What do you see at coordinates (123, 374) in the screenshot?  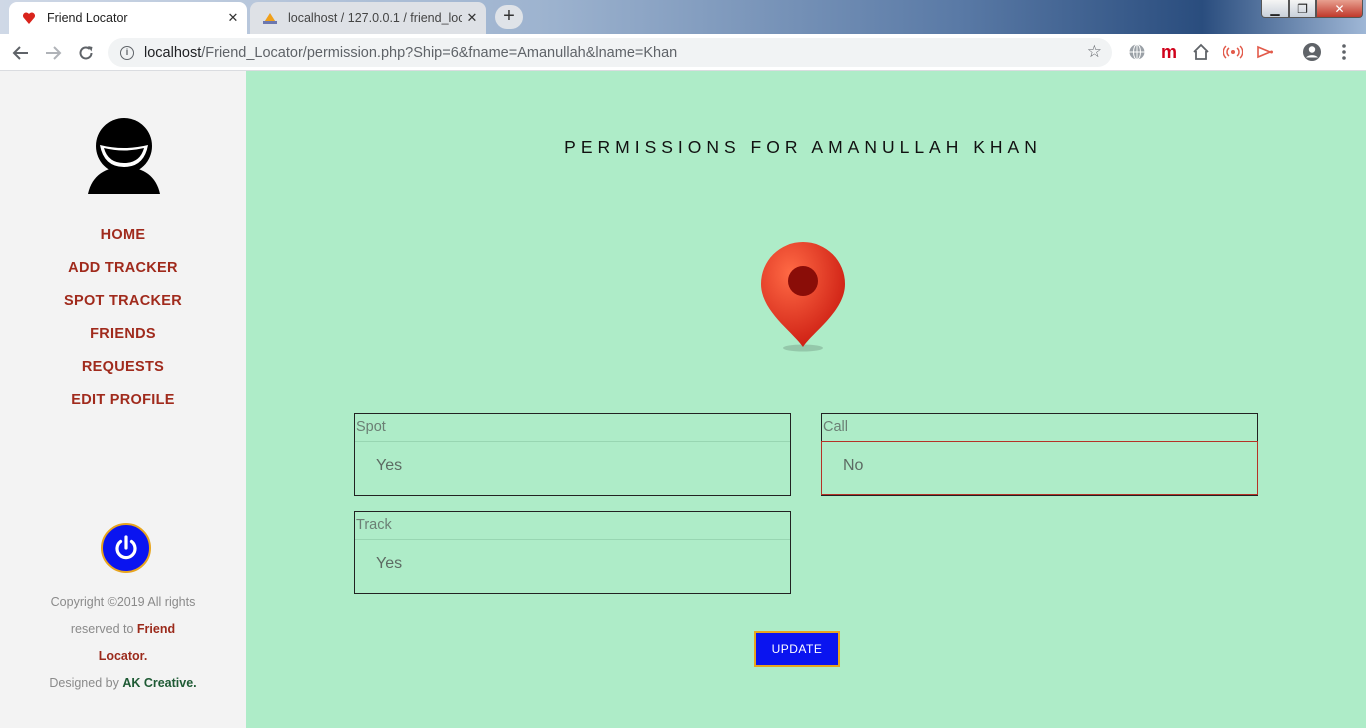 I see `menu-item-requests: REQUESTS` at bounding box center [123, 374].